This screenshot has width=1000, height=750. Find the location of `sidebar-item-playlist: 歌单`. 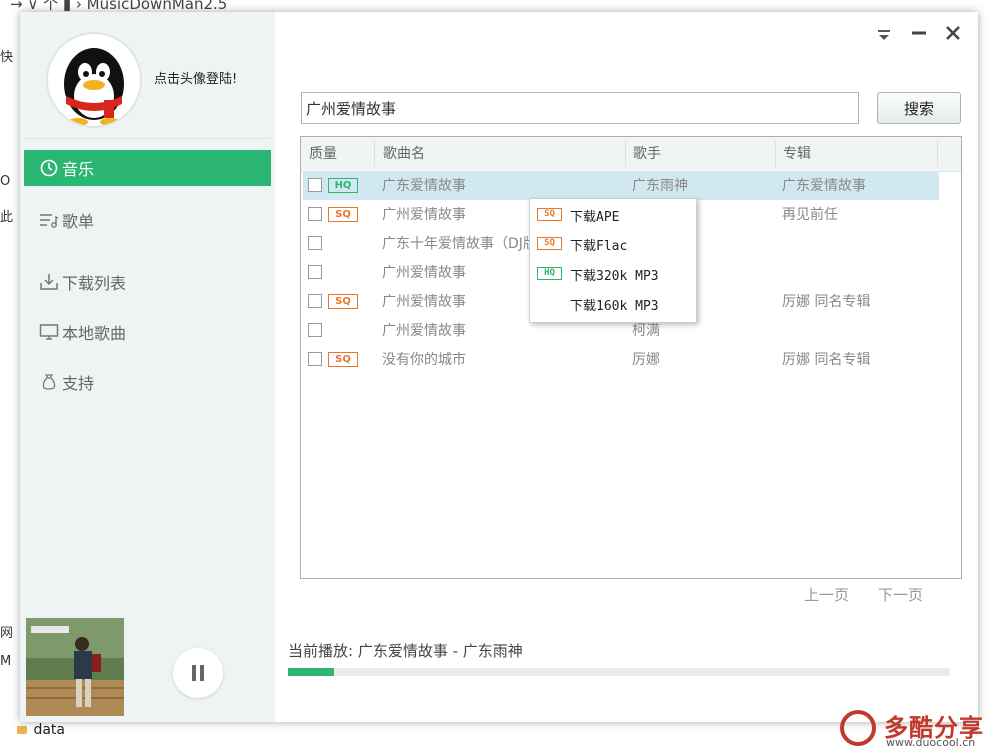

sidebar-item-playlist: 歌单 is located at coordinates (147, 220).